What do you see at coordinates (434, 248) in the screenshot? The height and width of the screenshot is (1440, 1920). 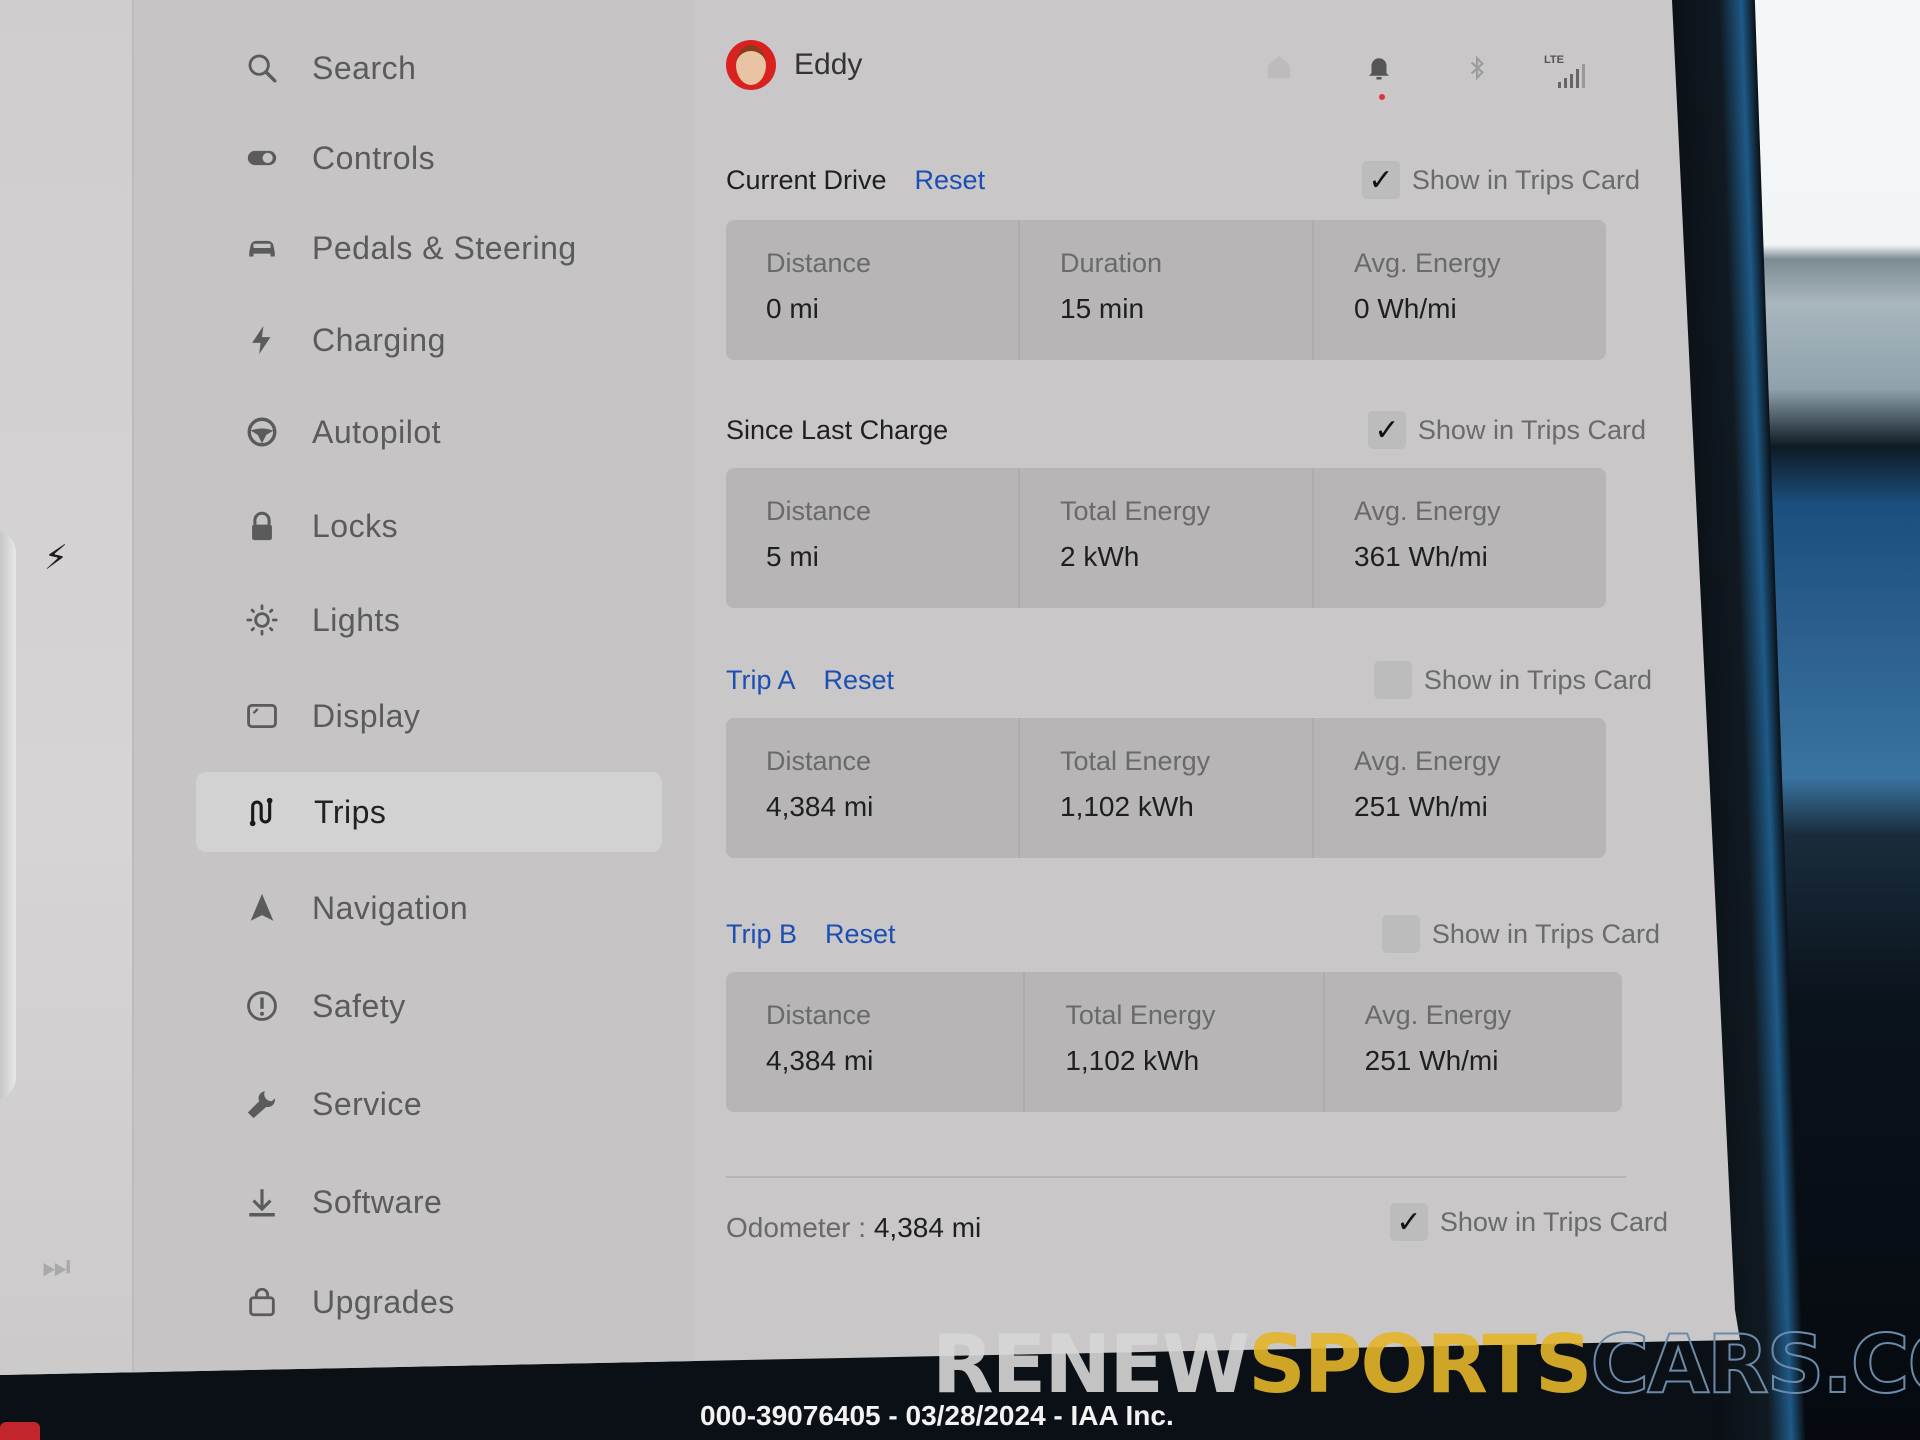 I see `sidebar-item-pedals-steering: Pedals & Steering` at bounding box center [434, 248].